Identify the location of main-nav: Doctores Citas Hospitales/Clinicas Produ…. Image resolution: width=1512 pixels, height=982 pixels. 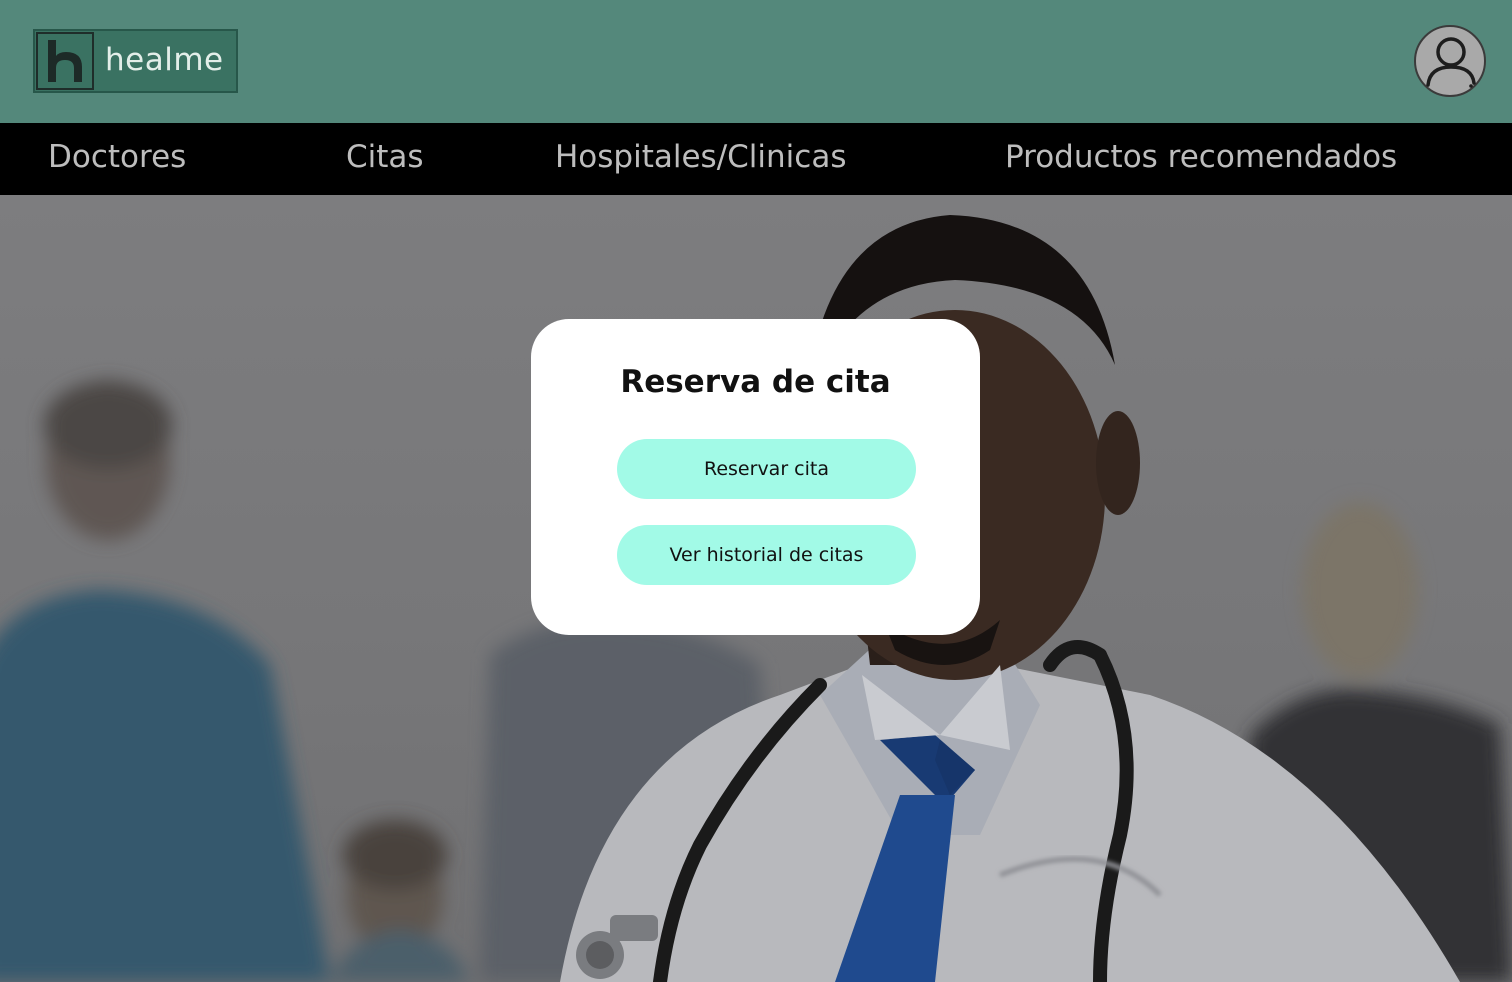
(756, 159).